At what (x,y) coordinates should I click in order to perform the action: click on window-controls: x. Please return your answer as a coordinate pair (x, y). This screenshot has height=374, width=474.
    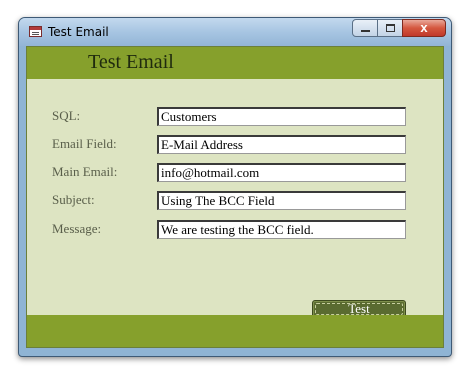
    Looking at the image, I should click on (399, 28).